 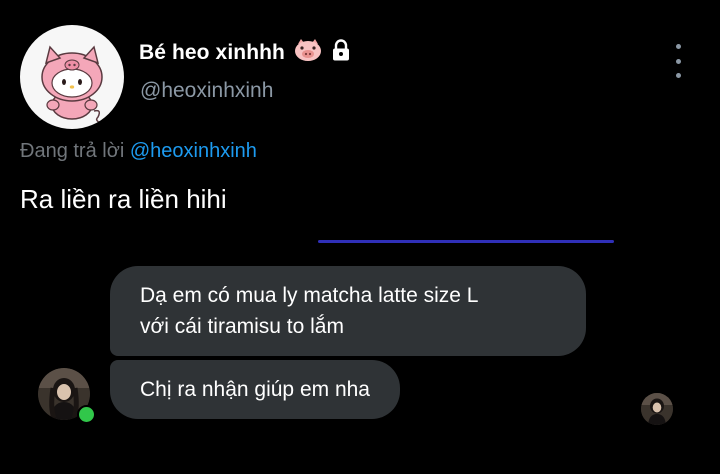 What do you see at coordinates (86, 414) in the screenshot?
I see `online-status-indicator` at bounding box center [86, 414].